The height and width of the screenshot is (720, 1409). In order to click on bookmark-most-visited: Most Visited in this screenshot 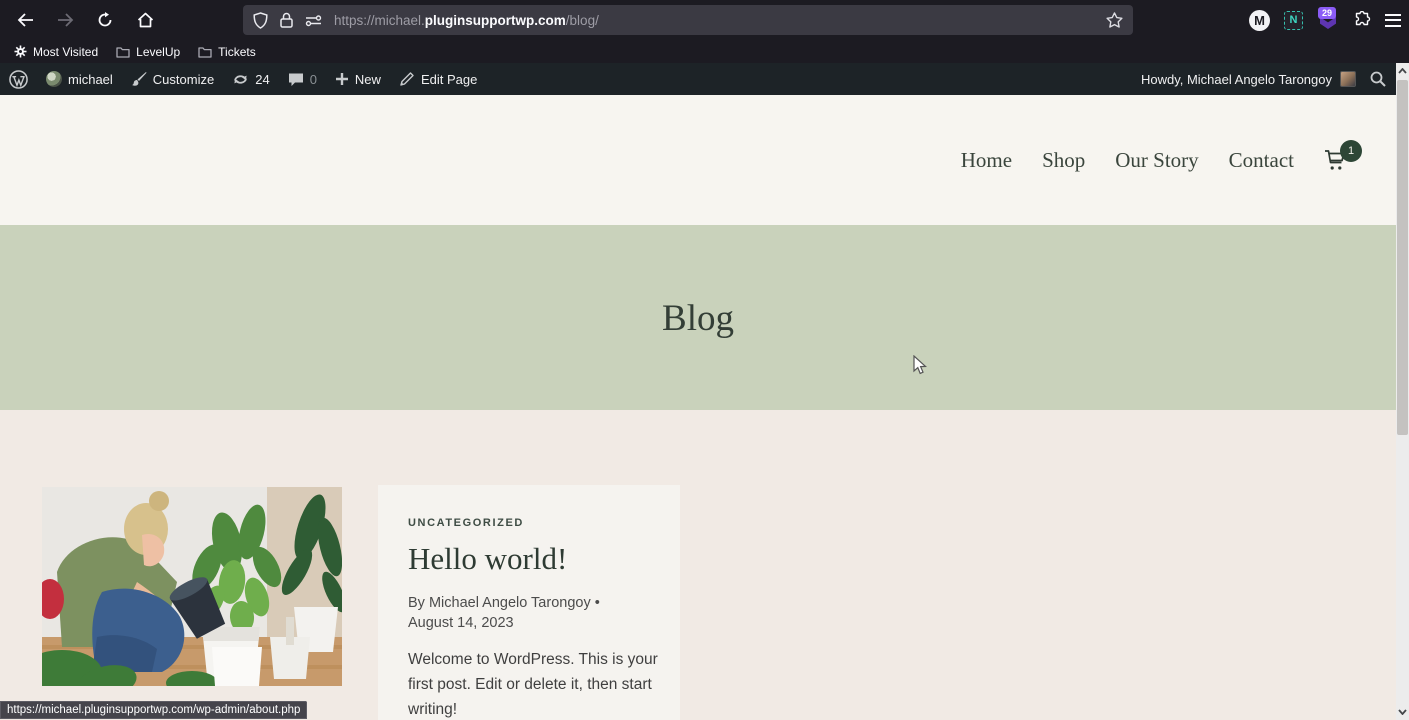, I will do `click(56, 52)`.